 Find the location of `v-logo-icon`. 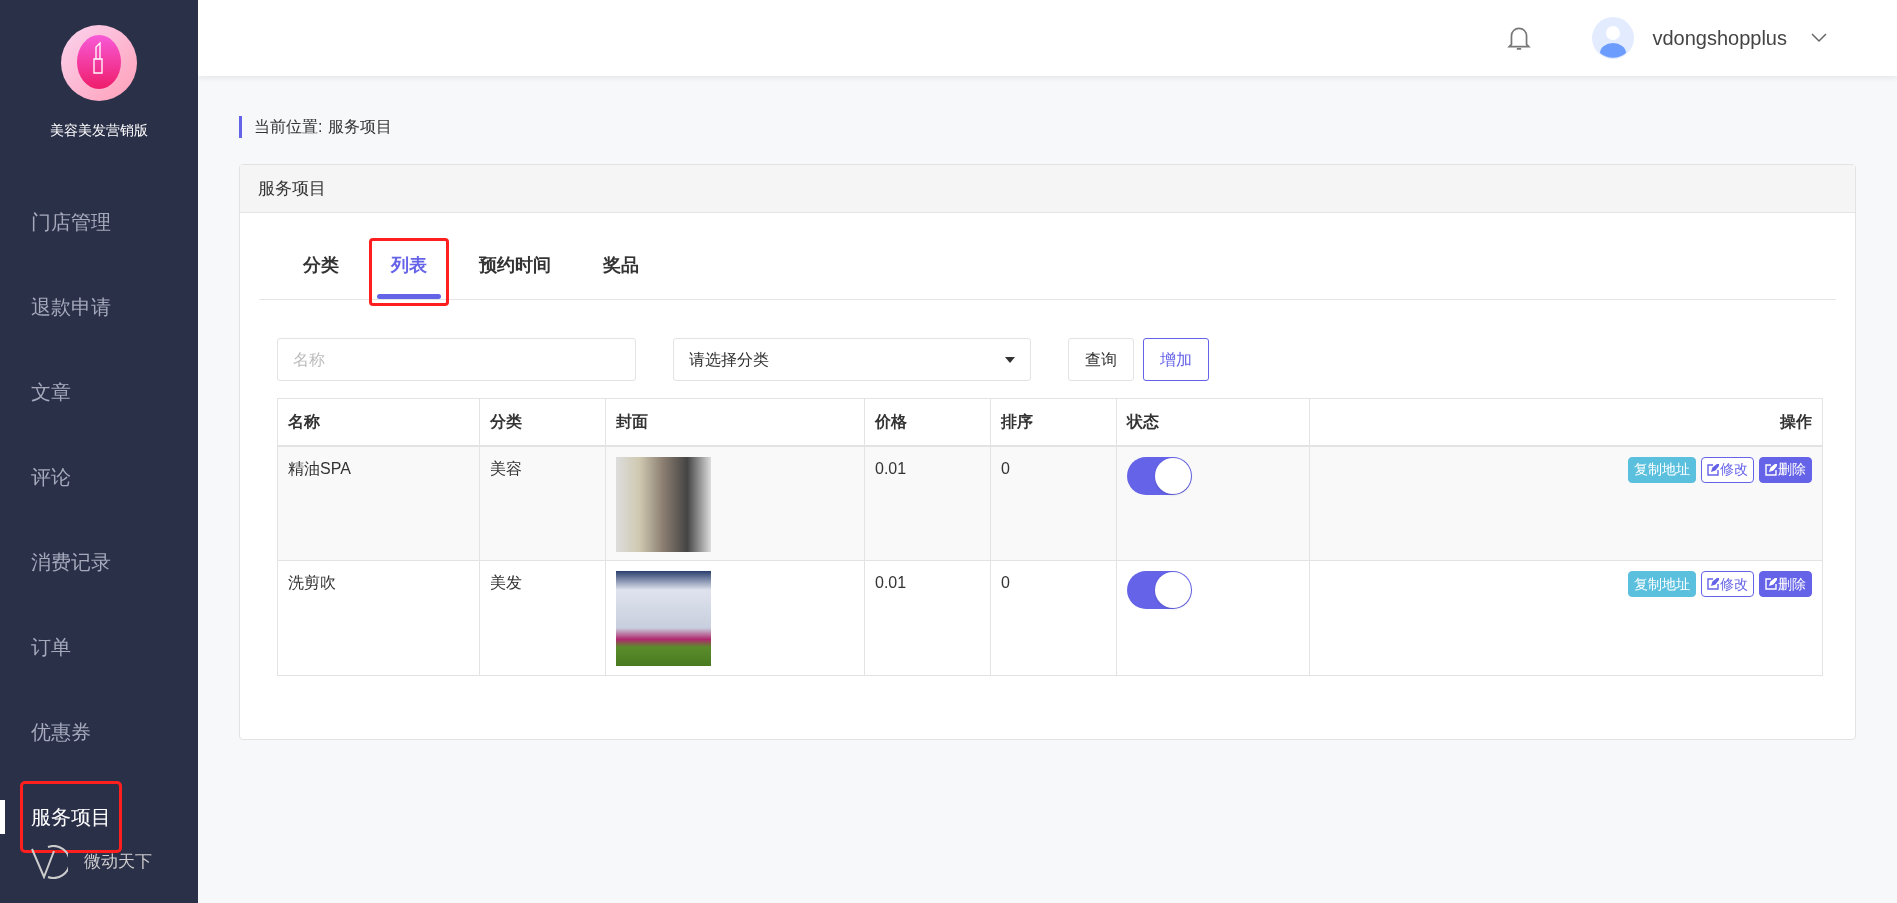

v-logo-icon is located at coordinates (49, 862).